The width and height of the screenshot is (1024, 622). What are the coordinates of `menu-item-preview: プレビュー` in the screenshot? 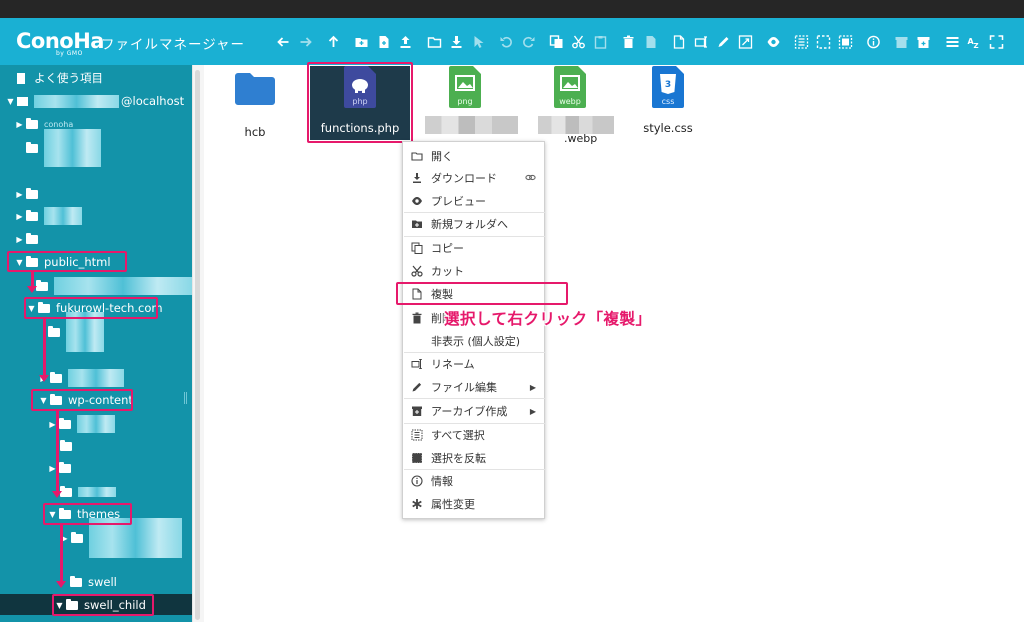 It's located at (473, 201).